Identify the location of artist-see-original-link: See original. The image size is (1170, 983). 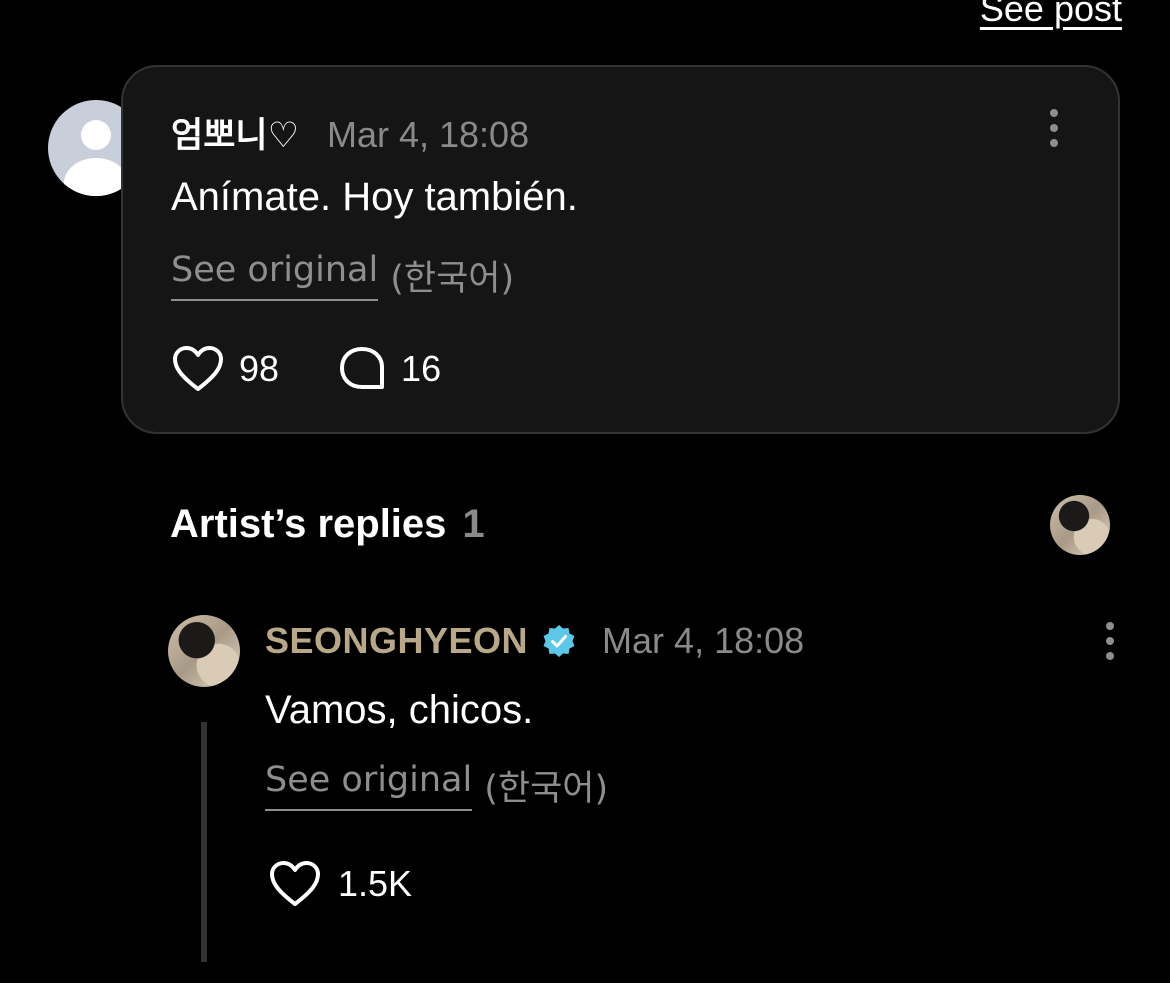
(369, 785).